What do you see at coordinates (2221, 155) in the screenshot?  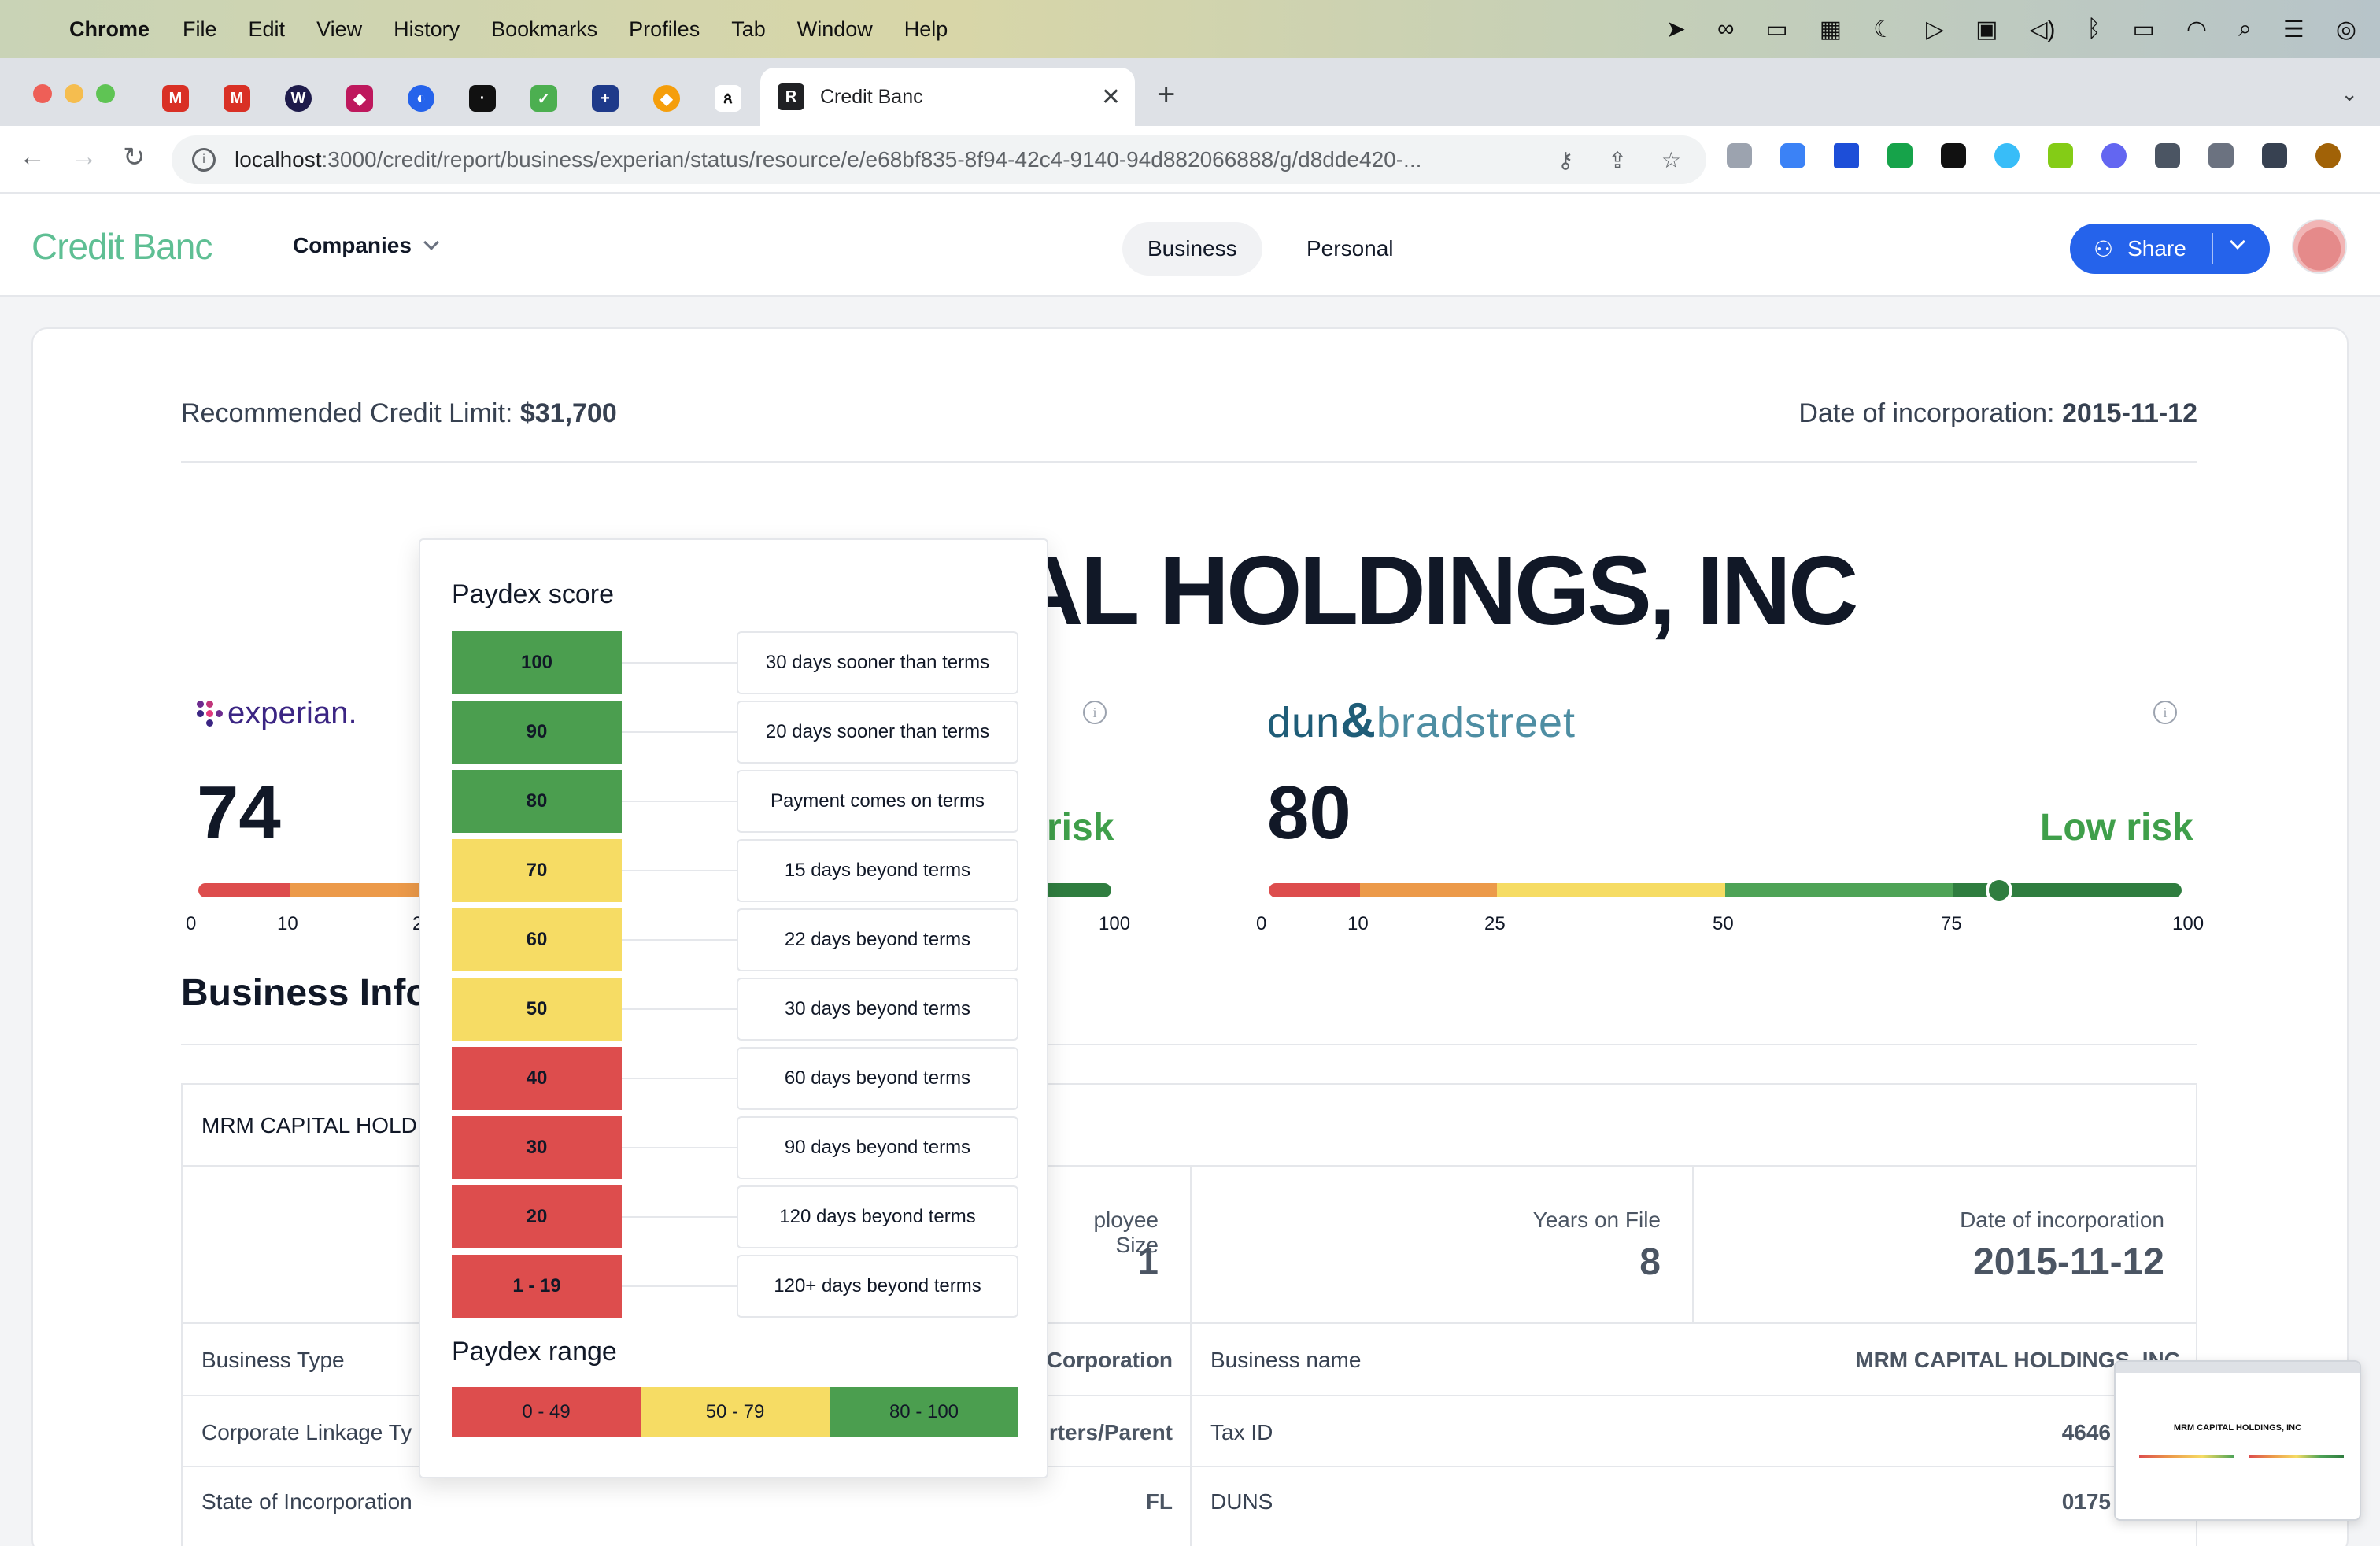 I see `reading-list-icon` at bounding box center [2221, 155].